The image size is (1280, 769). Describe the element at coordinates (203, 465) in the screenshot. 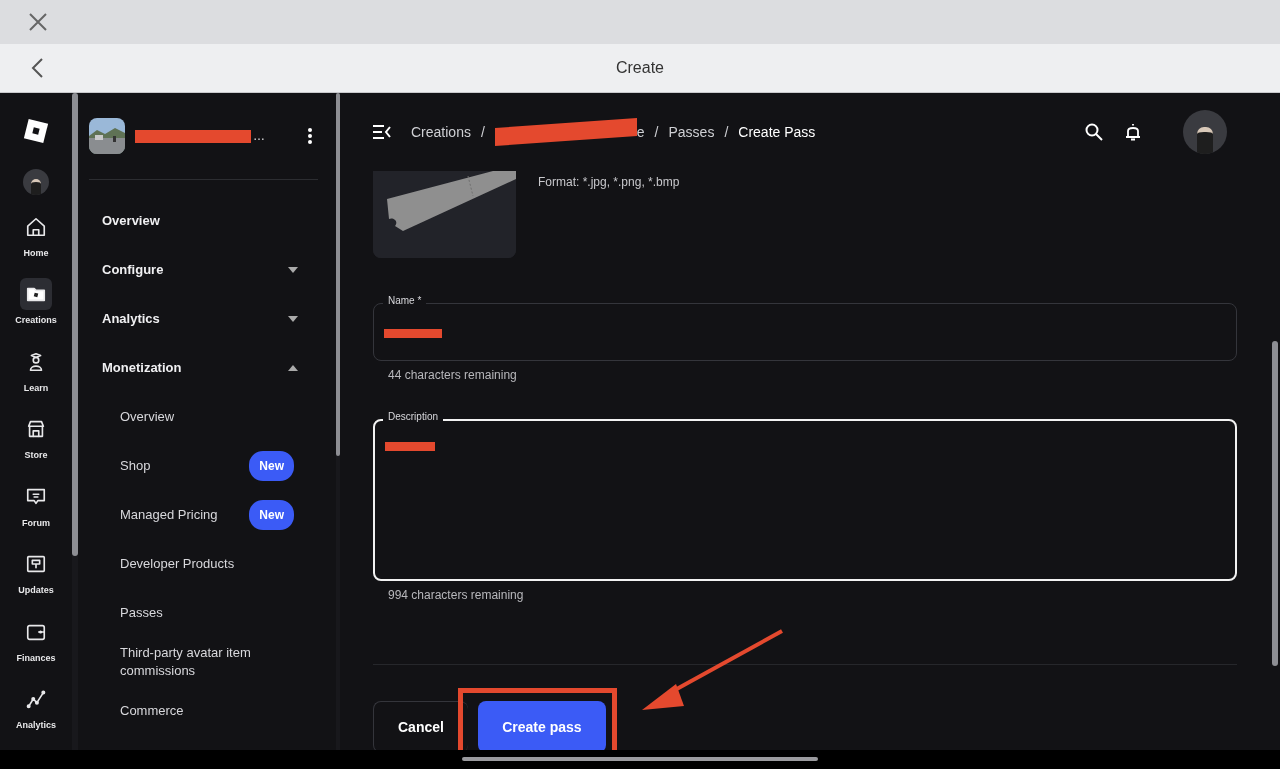

I see `nav-subitem: Shop New` at that location.